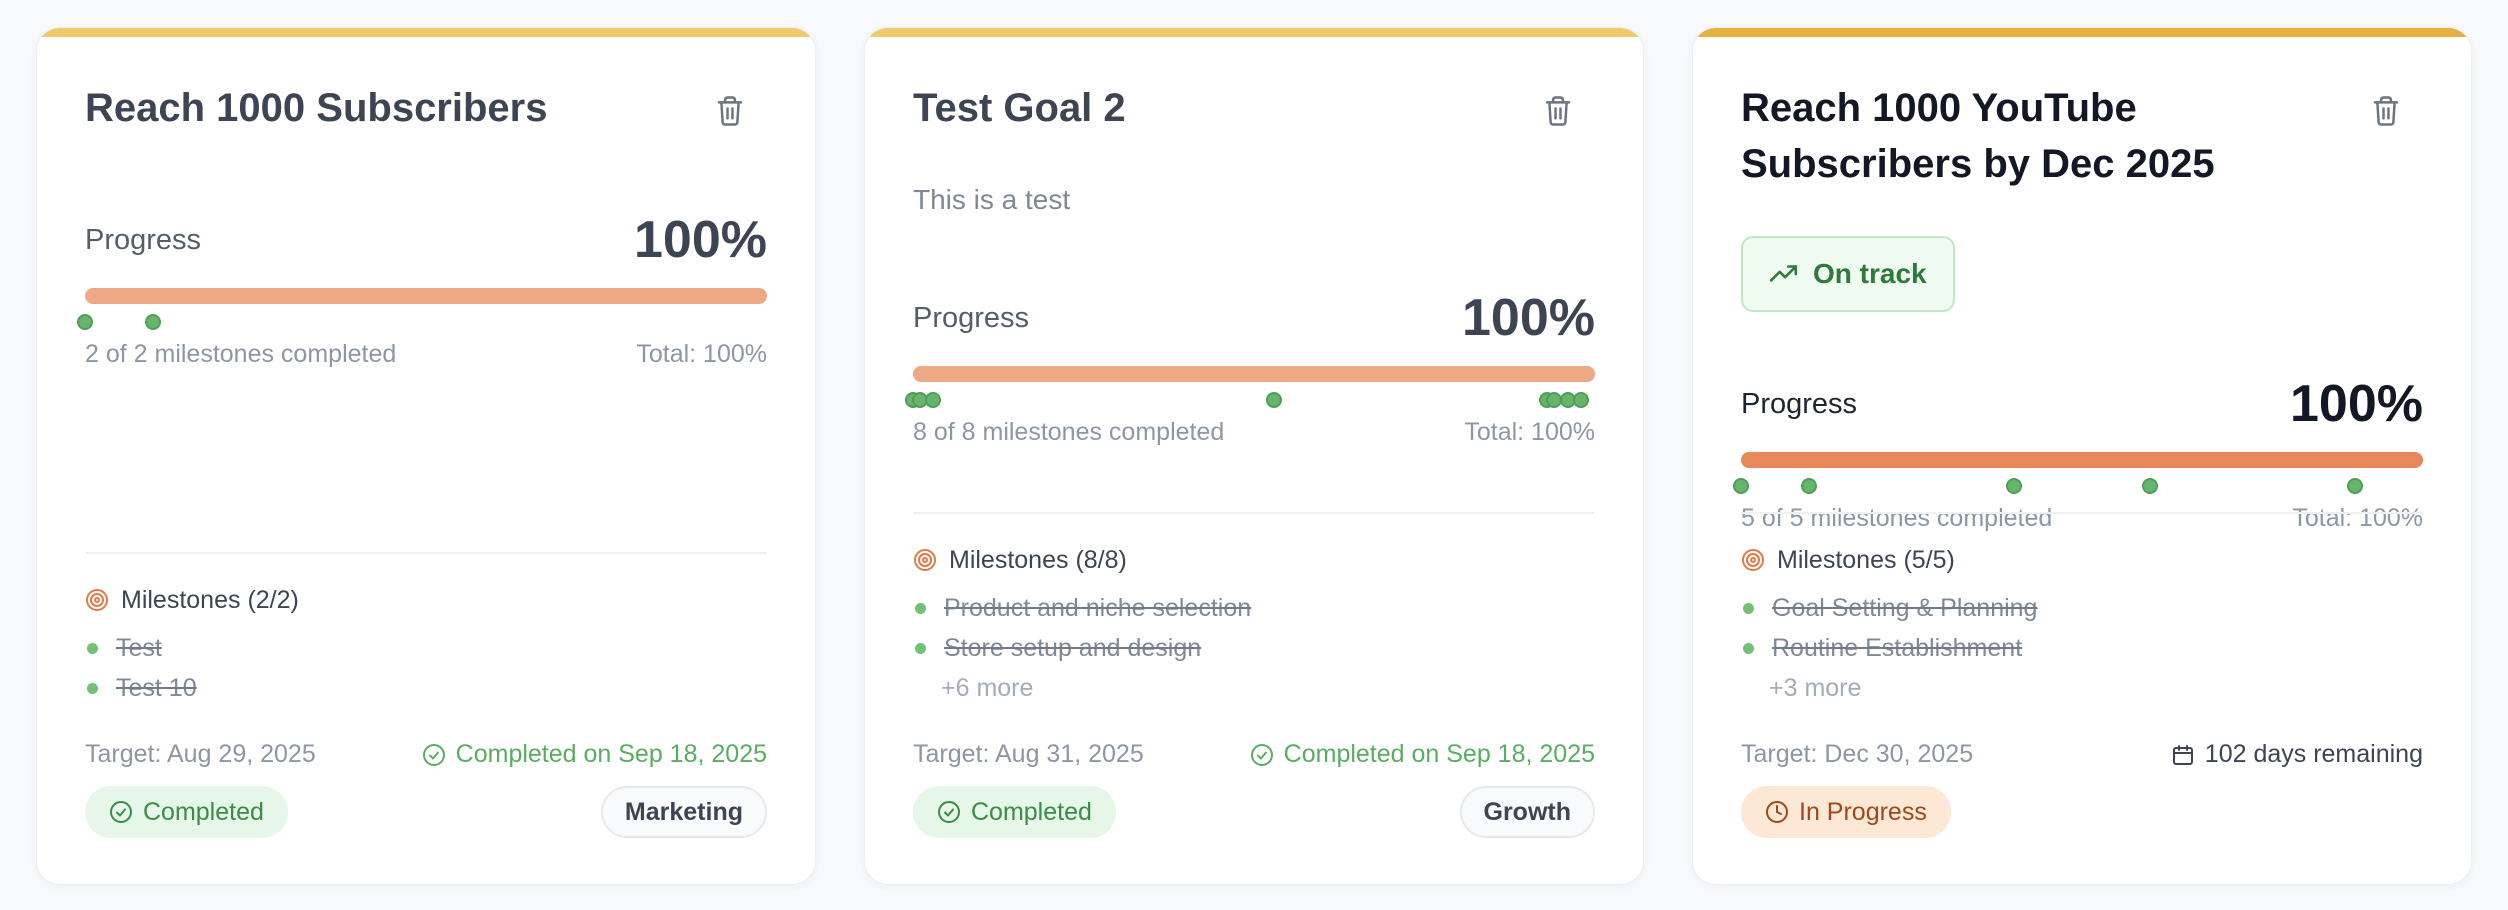 Image resolution: width=2508 pixels, height=910 pixels. Describe the element at coordinates (156, 687) in the screenshot. I see `milestone-text: Test 10` at that location.